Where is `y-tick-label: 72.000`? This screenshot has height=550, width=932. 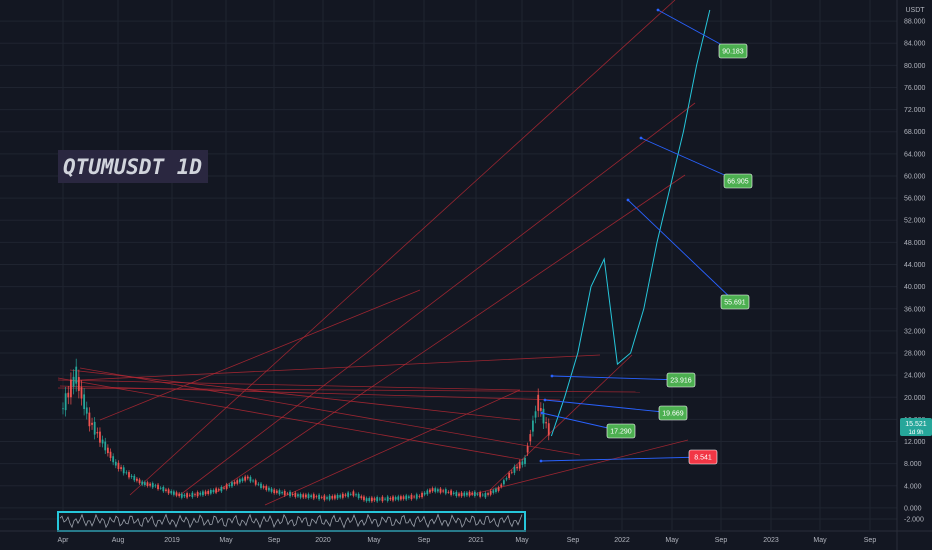
y-tick-label: 72.000 is located at coordinates (915, 110).